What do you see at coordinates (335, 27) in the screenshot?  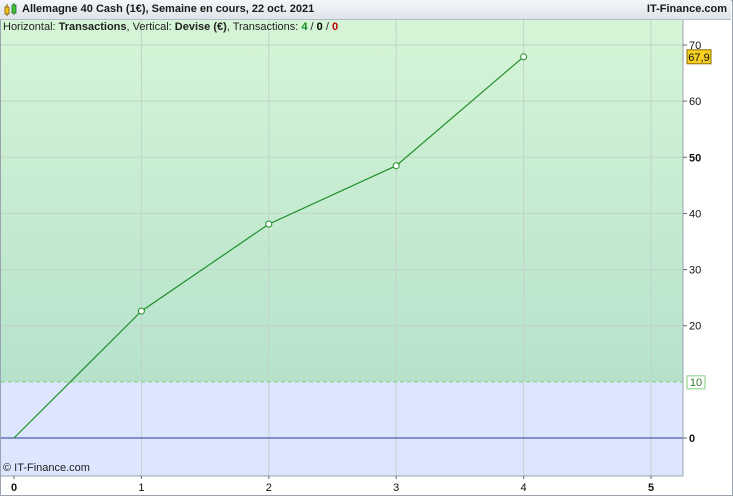 I see `transactions-losing-count: 0` at bounding box center [335, 27].